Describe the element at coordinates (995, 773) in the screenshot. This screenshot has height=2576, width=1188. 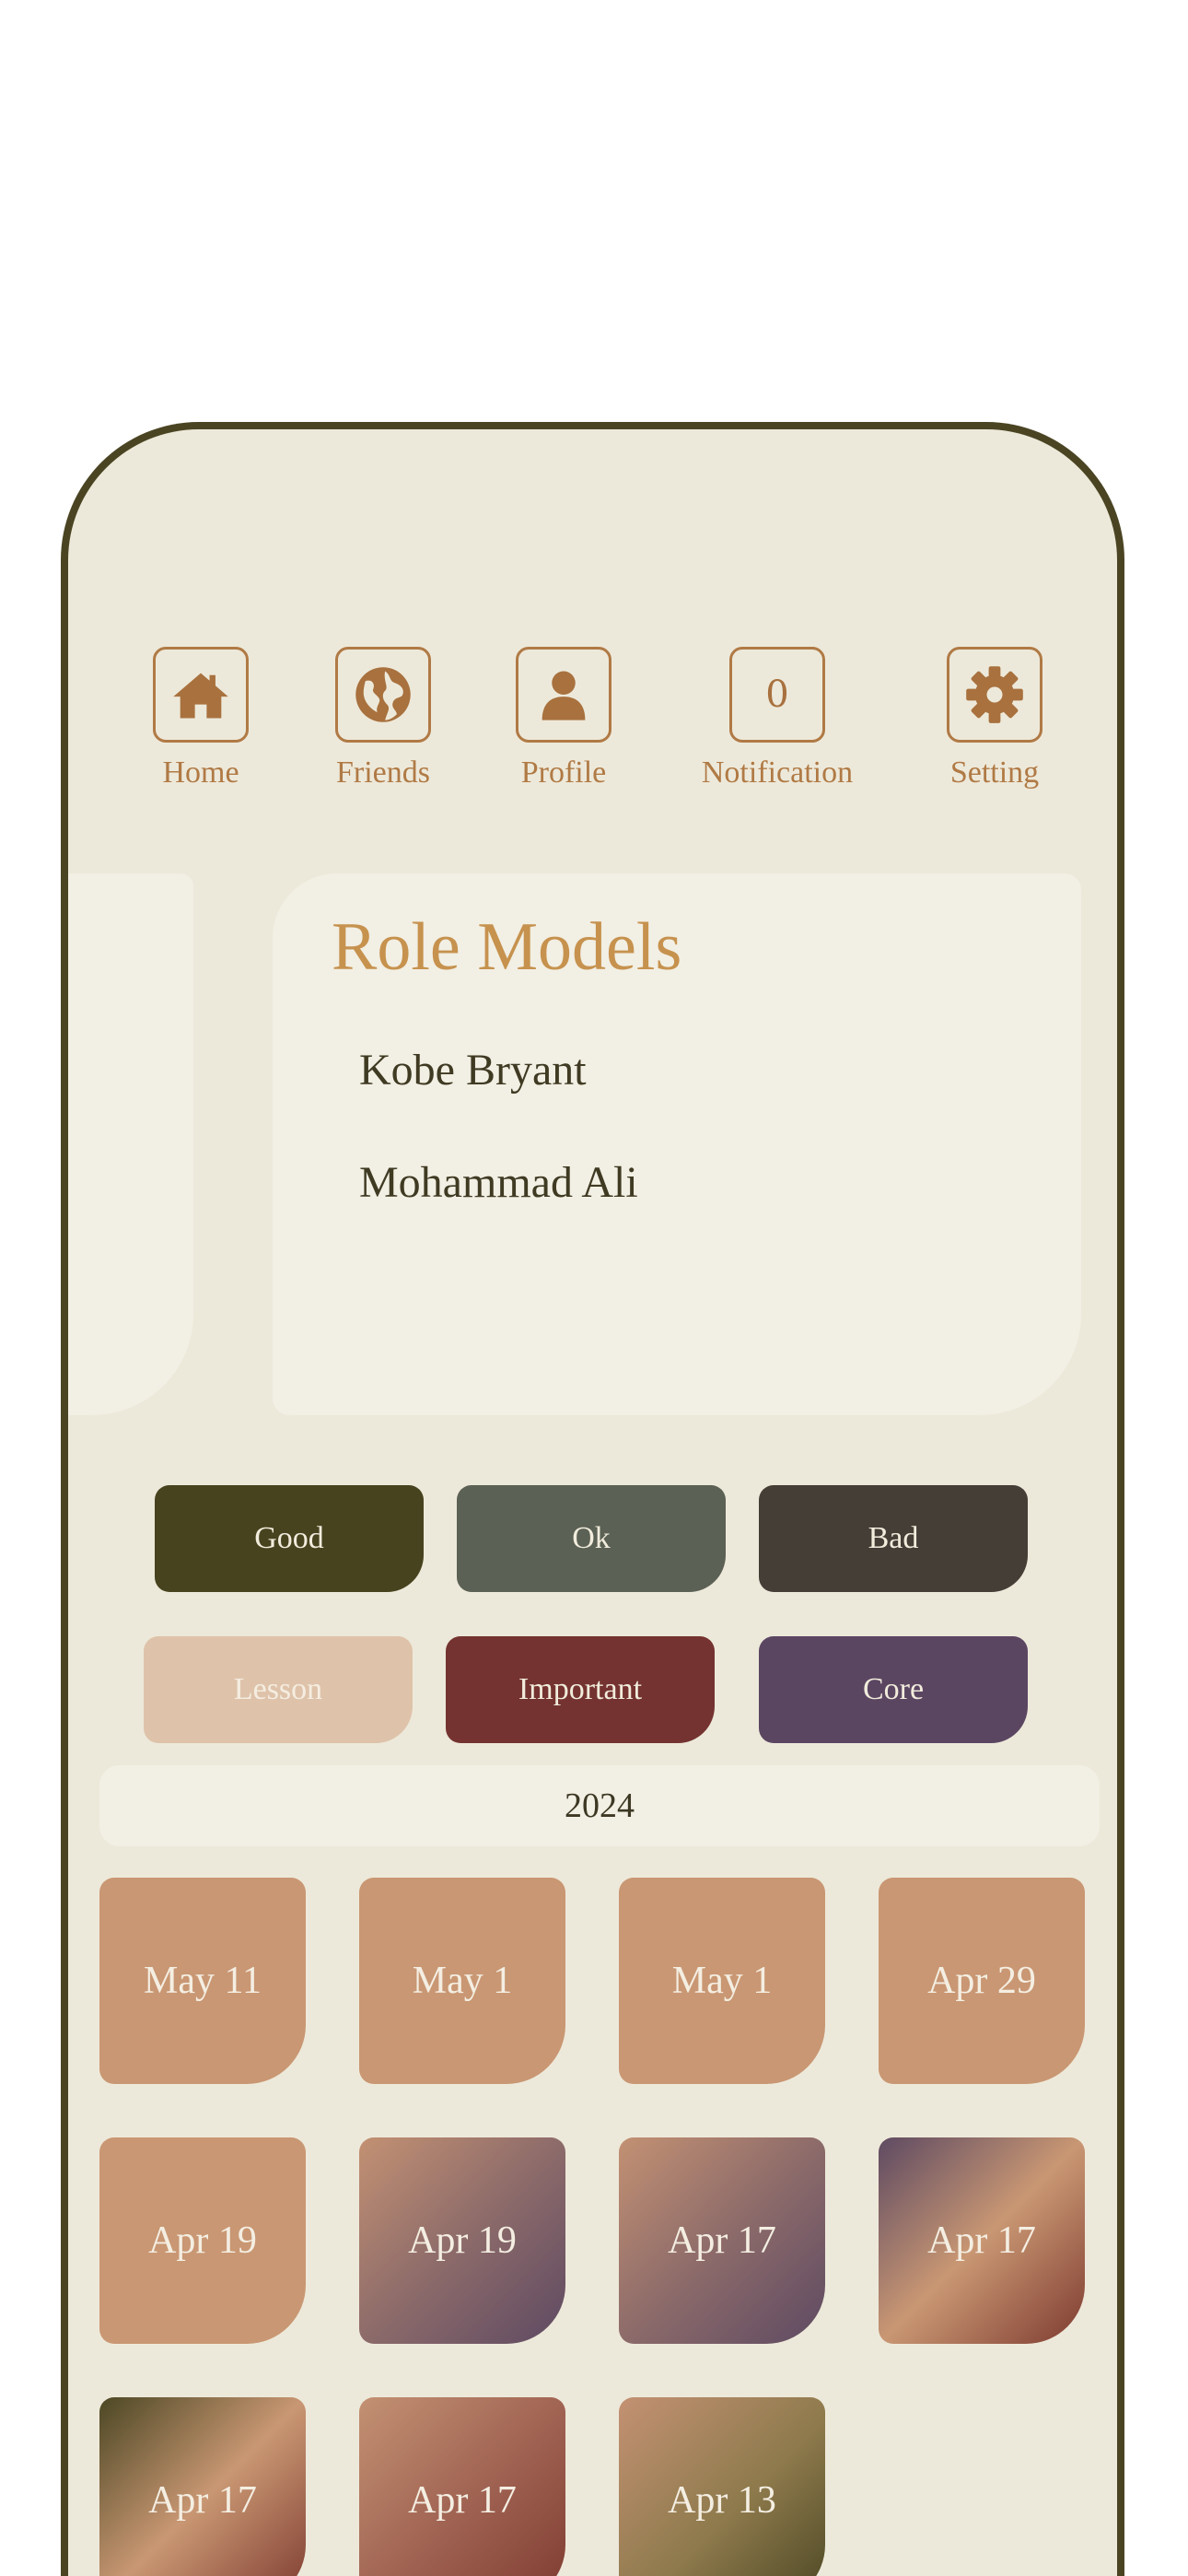
I see `nav-label: Setting` at that location.